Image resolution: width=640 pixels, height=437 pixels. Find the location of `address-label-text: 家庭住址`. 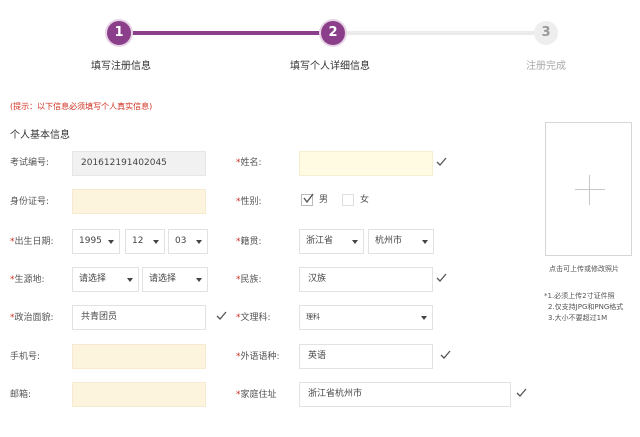

address-label-text: 家庭住址 is located at coordinates (258, 395).